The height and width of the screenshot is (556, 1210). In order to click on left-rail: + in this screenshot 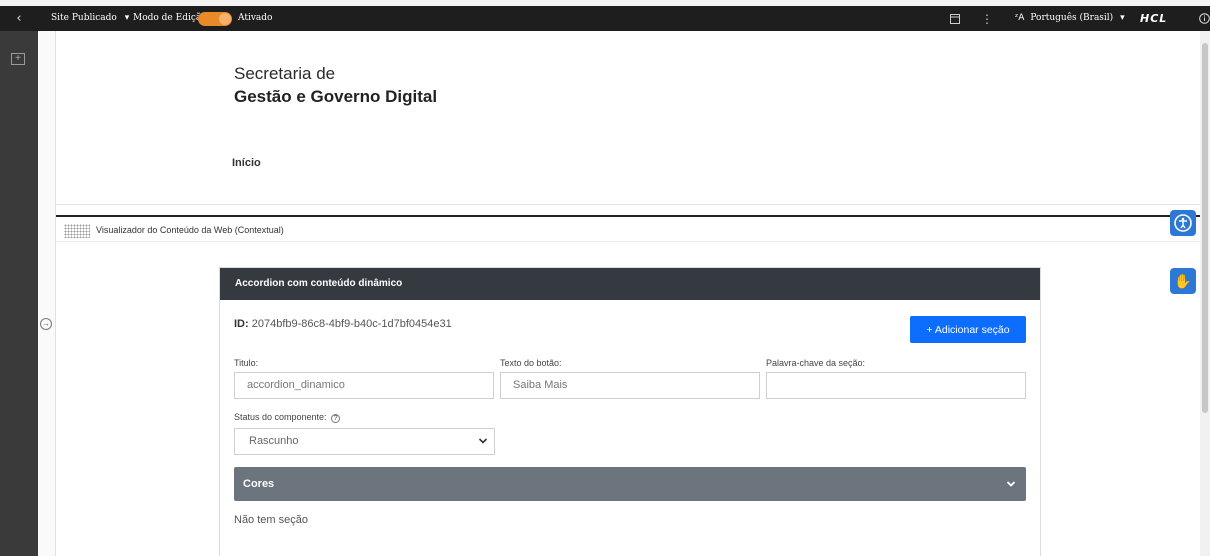, I will do `click(19, 293)`.